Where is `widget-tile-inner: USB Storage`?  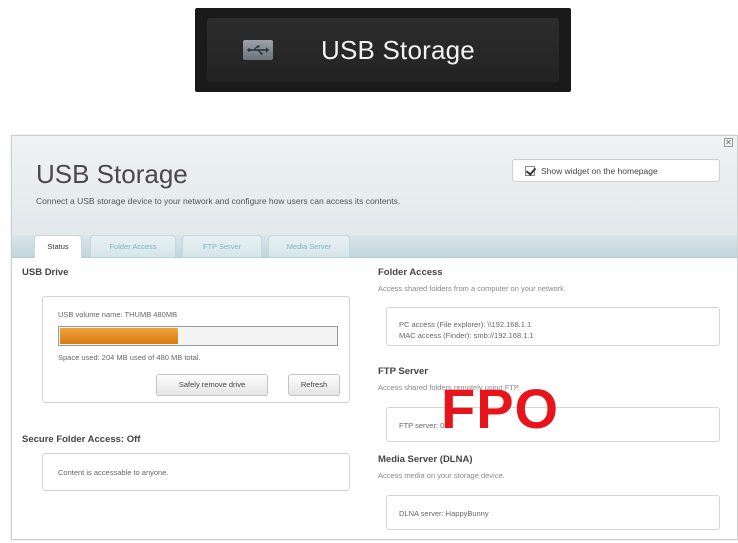
widget-tile-inner: USB Storage is located at coordinates (383, 50).